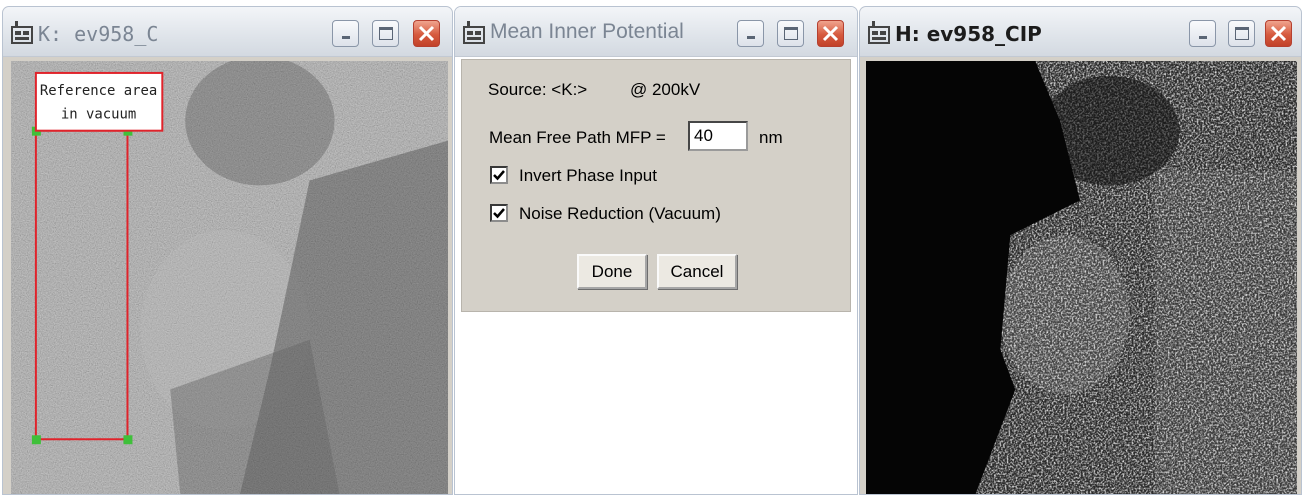  Describe the element at coordinates (98, 34) in the screenshot. I see `window-title: K: ev958_C` at that location.